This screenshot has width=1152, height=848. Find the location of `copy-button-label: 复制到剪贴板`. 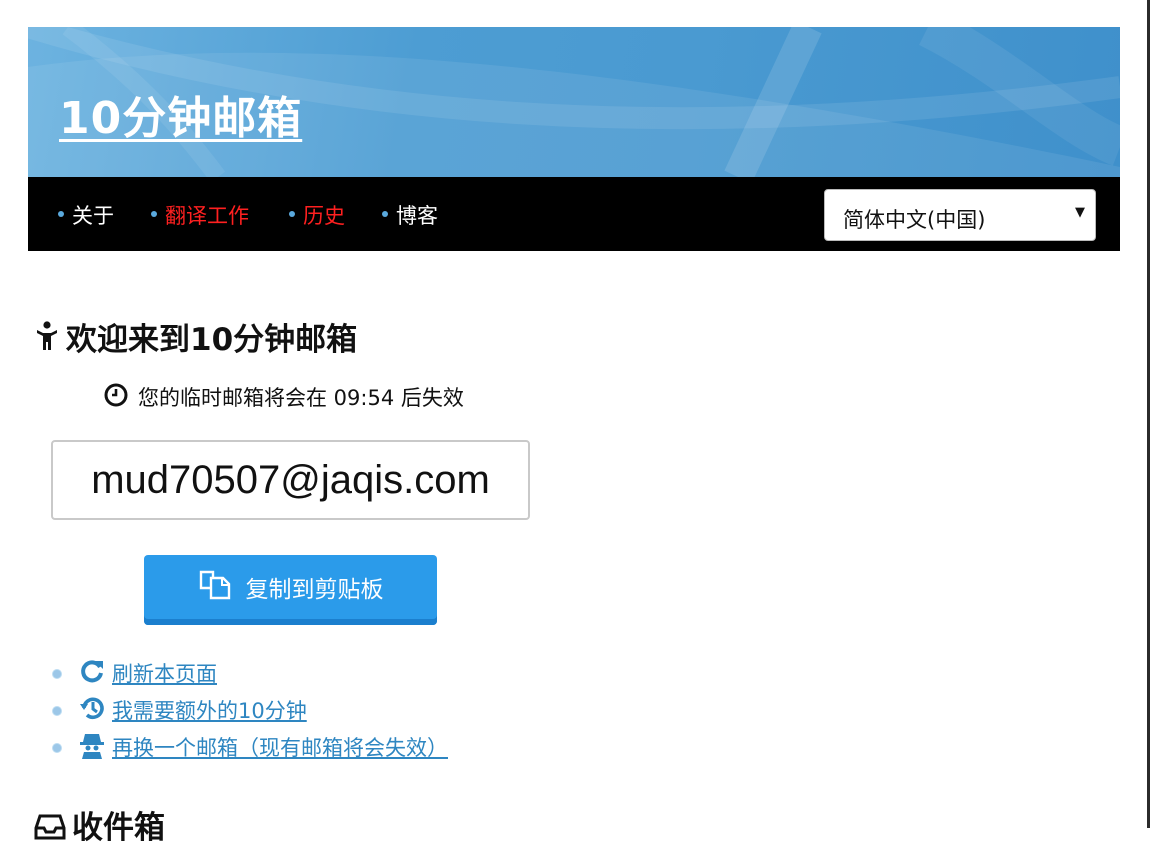

copy-button-label: 复制到剪贴板 is located at coordinates (314, 590).